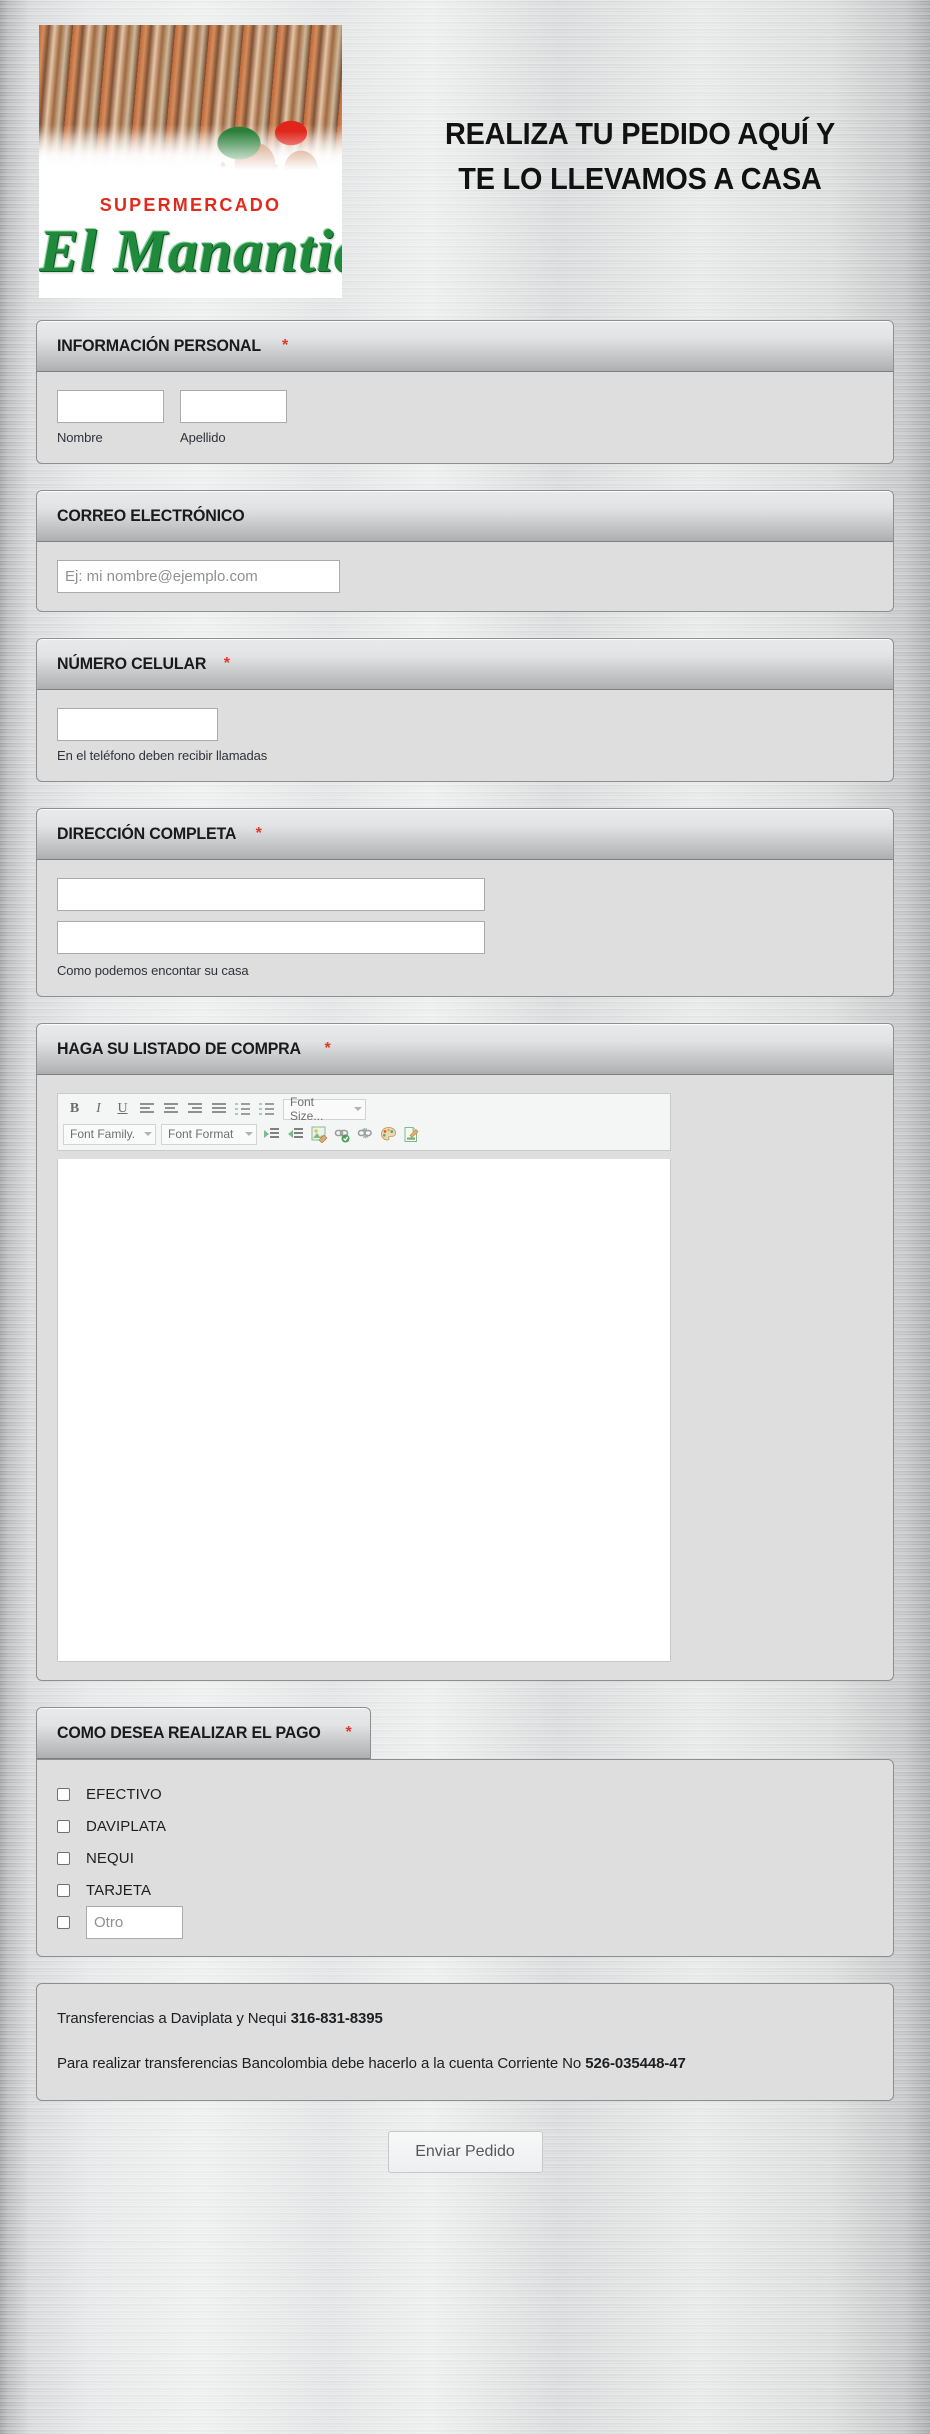  I want to click on store-logo: SUPERMERCADO El Manantial, so click(190, 161).